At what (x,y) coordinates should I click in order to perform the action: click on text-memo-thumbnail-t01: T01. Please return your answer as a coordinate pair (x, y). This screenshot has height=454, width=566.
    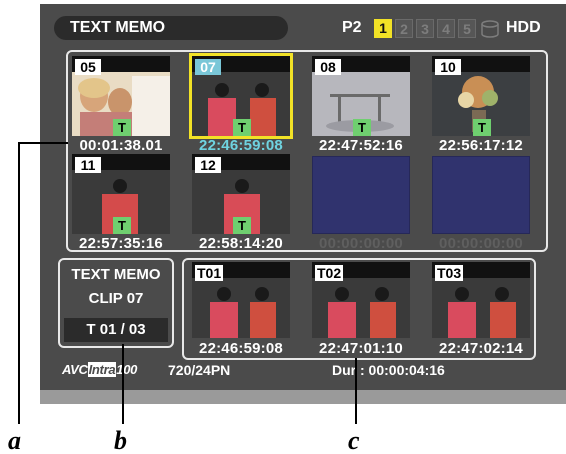
    Looking at the image, I should click on (241, 300).